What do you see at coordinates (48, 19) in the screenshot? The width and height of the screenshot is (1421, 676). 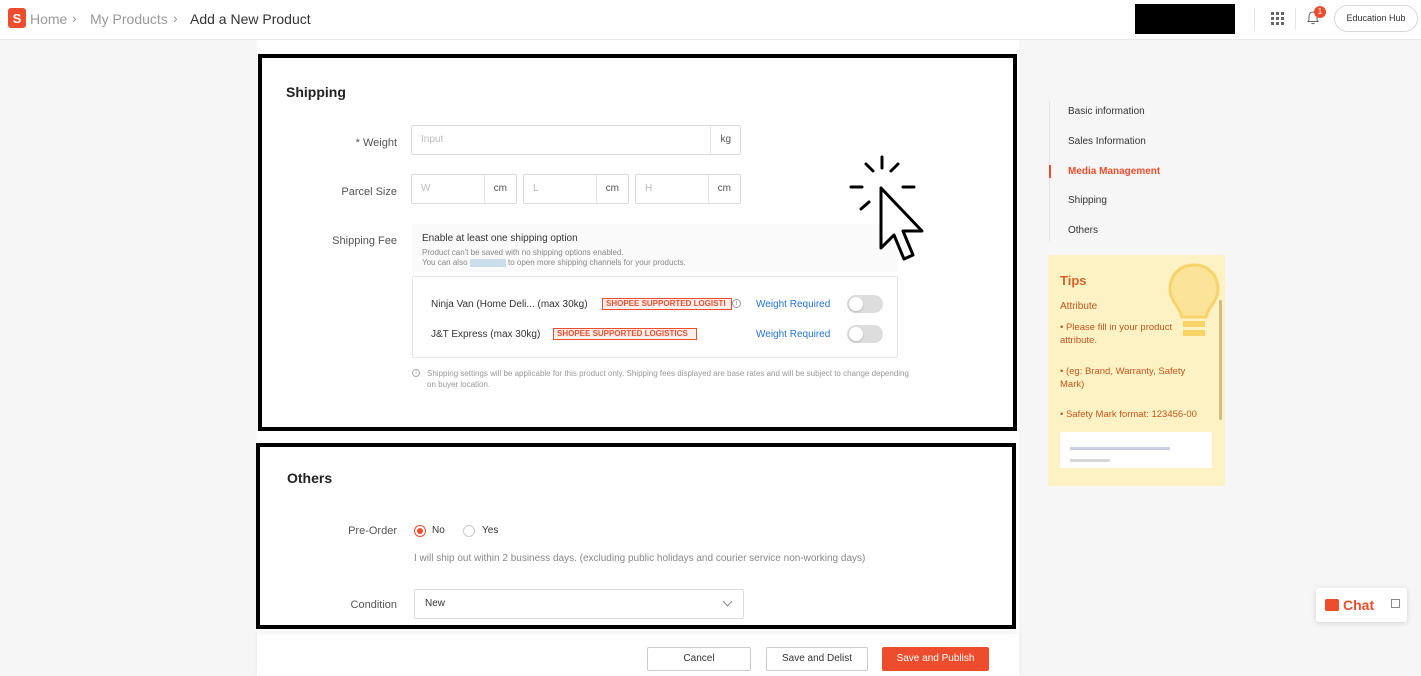 I see `breadcrumb-home: Home` at bounding box center [48, 19].